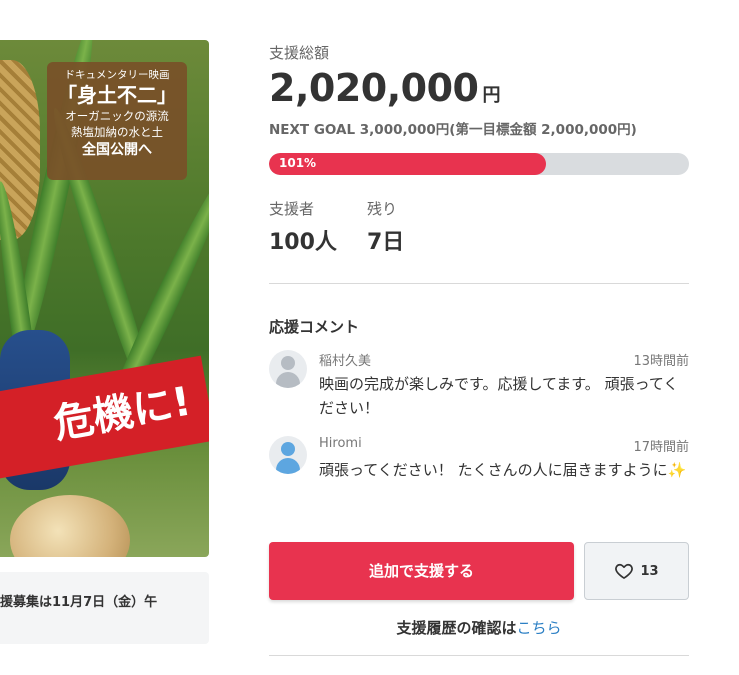 The height and width of the screenshot is (675, 739). Describe the element at coordinates (493, 470) in the screenshot. I see `comment-text-body: 頑張ってください！ たくさんの人に届きますように` at that location.